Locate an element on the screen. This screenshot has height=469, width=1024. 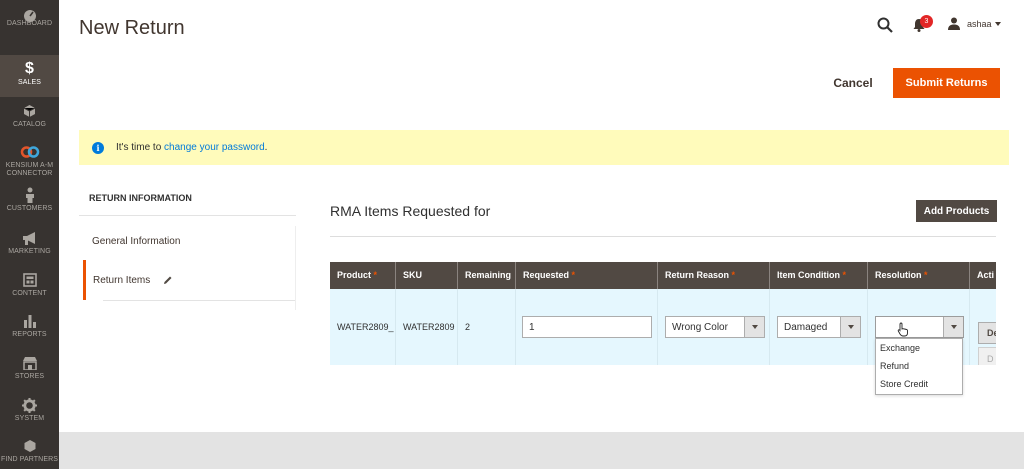
tab-general-information: General Information is located at coordinates (136, 241).